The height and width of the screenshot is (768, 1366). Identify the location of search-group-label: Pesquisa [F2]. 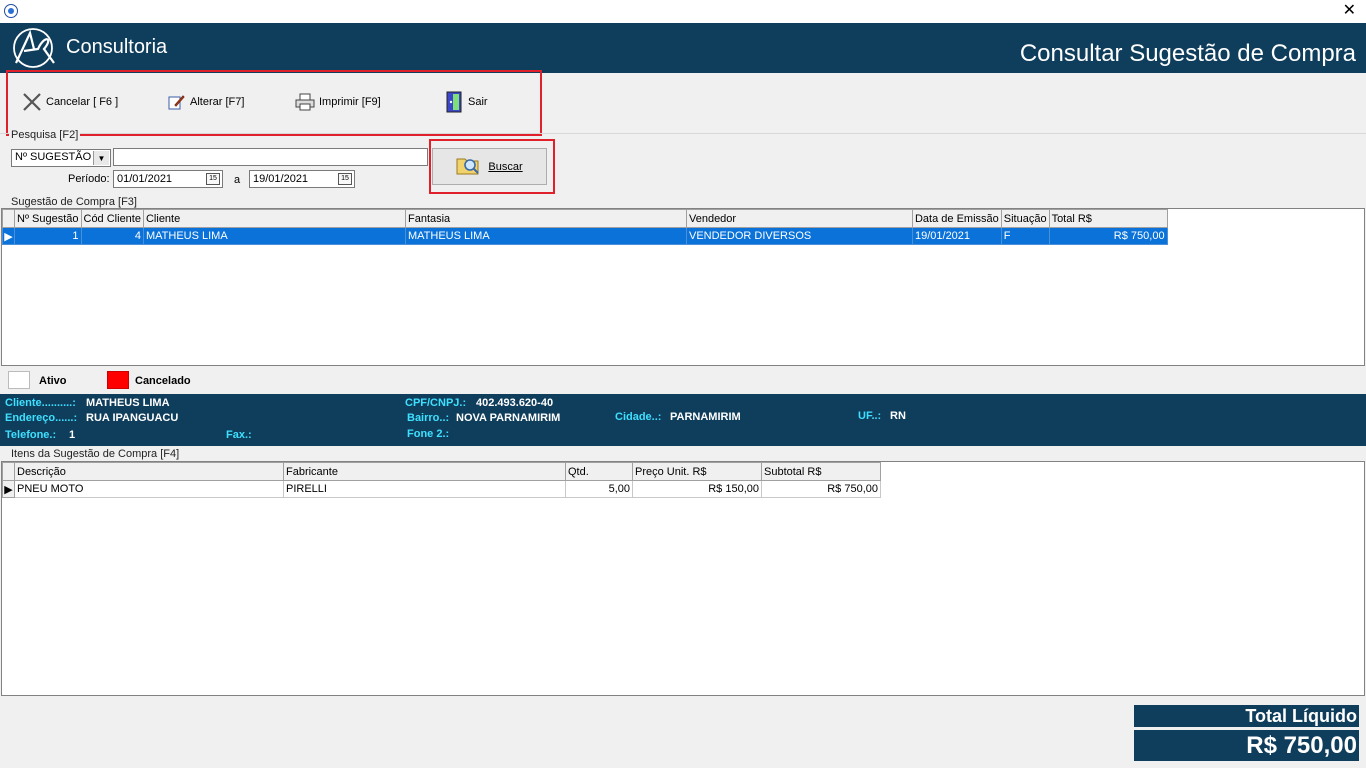
(45, 135).